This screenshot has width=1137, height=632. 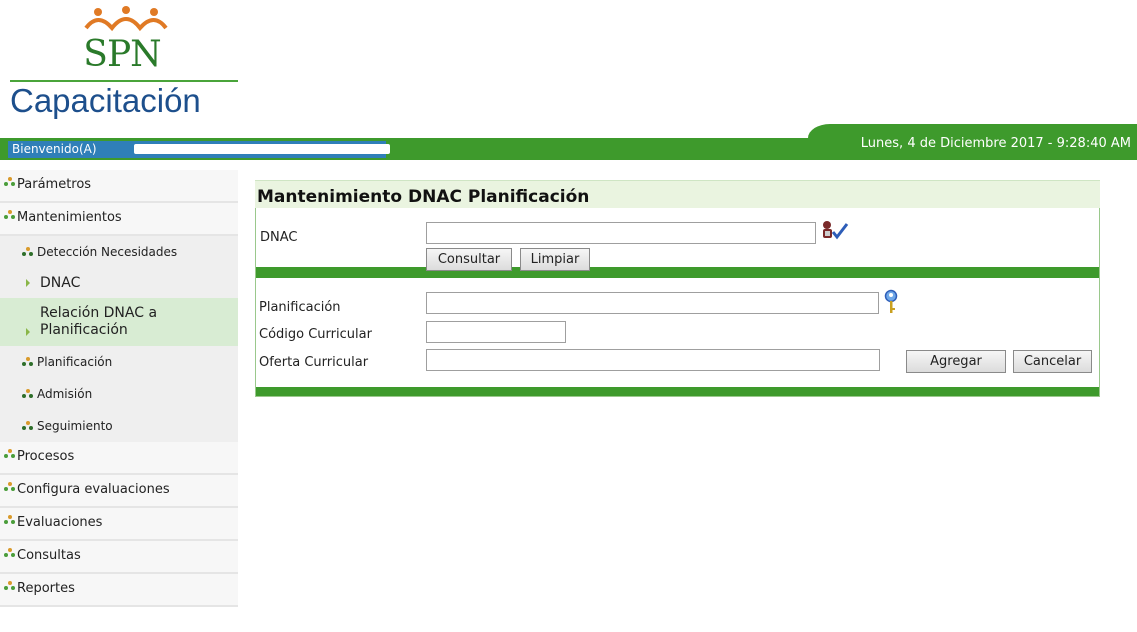 What do you see at coordinates (119, 557) in the screenshot?
I see `sidebar-item-consultas: Consultas` at bounding box center [119, 557].